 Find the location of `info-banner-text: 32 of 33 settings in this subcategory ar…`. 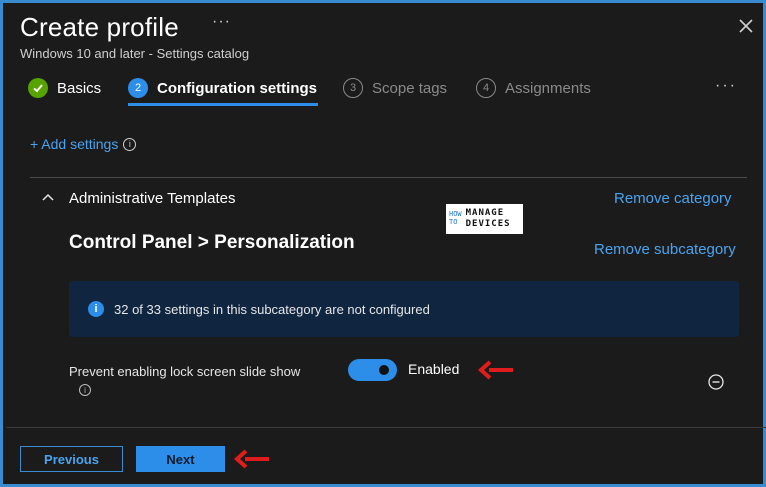

info-banner-text: 32 of 33 settings in this subcategory ar… is located at coordinates (272, 309).